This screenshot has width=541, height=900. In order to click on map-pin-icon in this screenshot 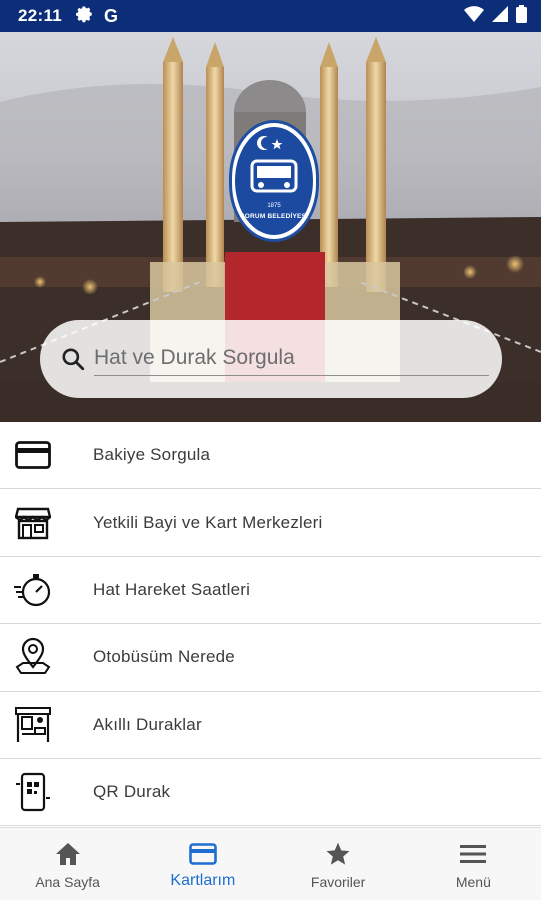, I will do `click(33, 657)`.